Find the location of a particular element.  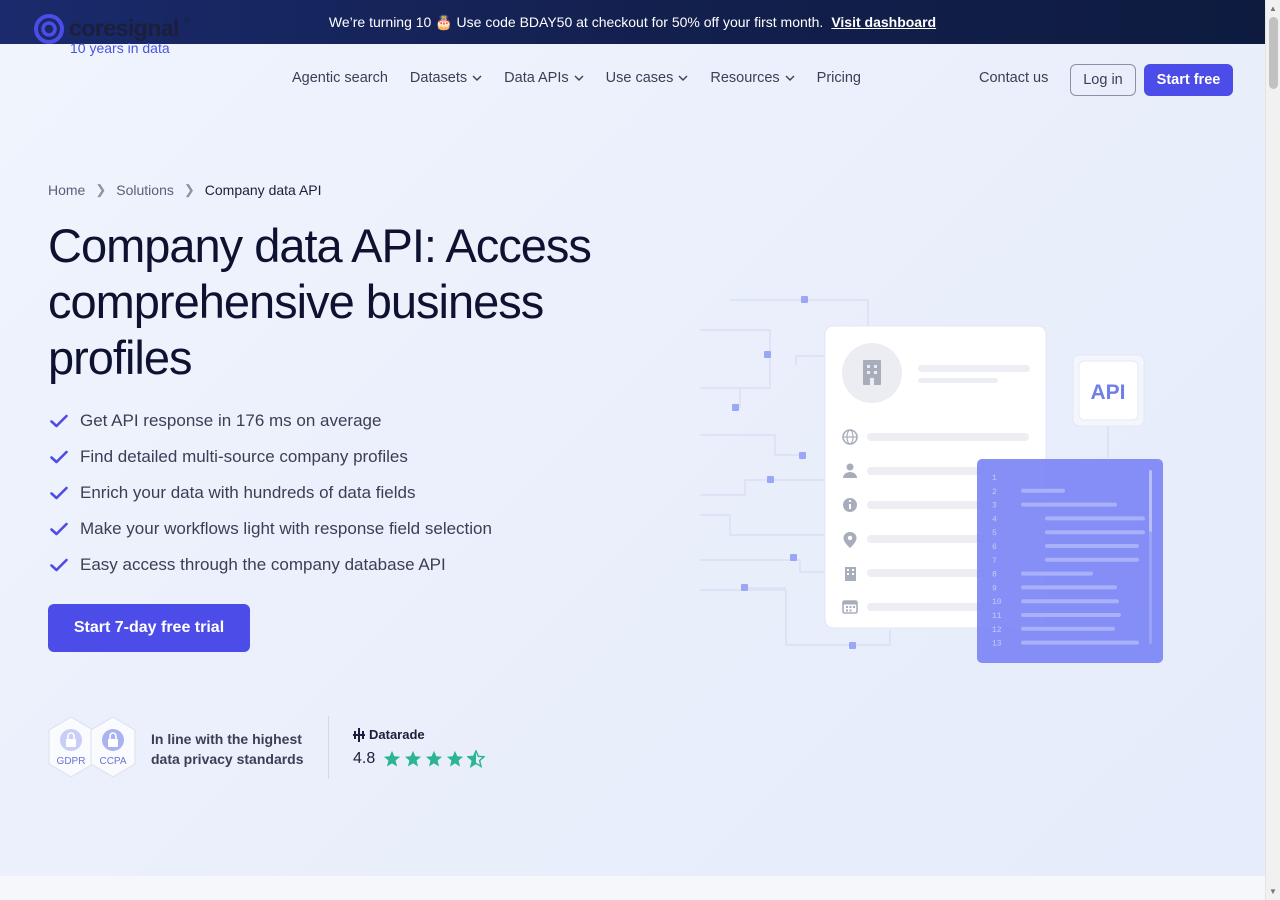

code-line-number: 4 is located at coordinates (994, 519).